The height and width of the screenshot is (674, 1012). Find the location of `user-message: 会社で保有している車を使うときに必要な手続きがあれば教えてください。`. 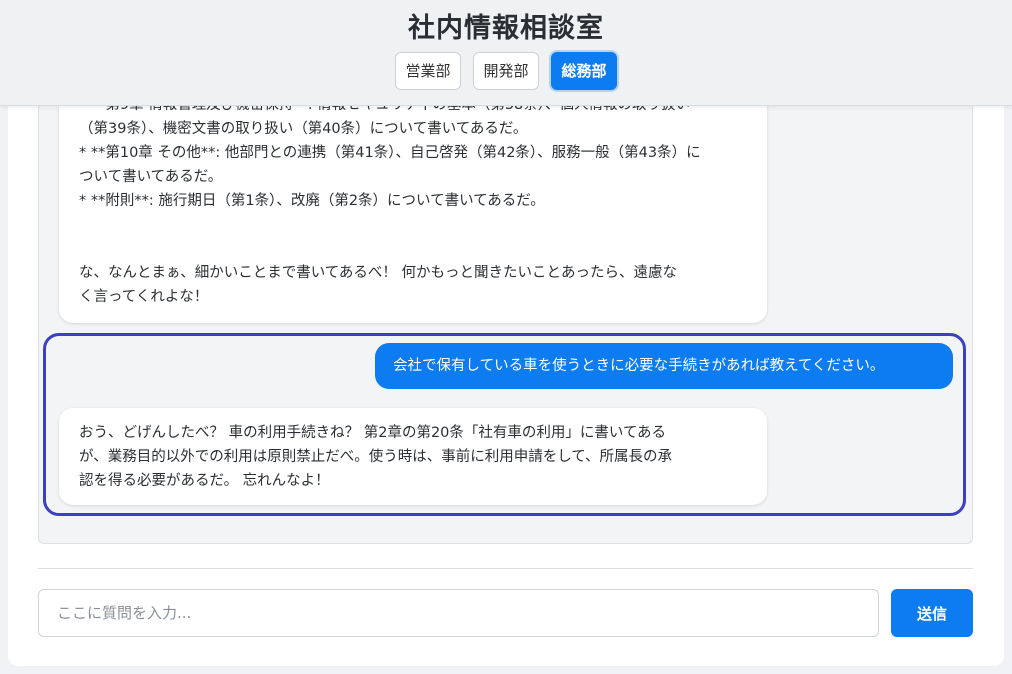

user-message: 会社で保有している車を使うときに必要な手続きがあれば教えてください。 is located at coordinates (664, 366).